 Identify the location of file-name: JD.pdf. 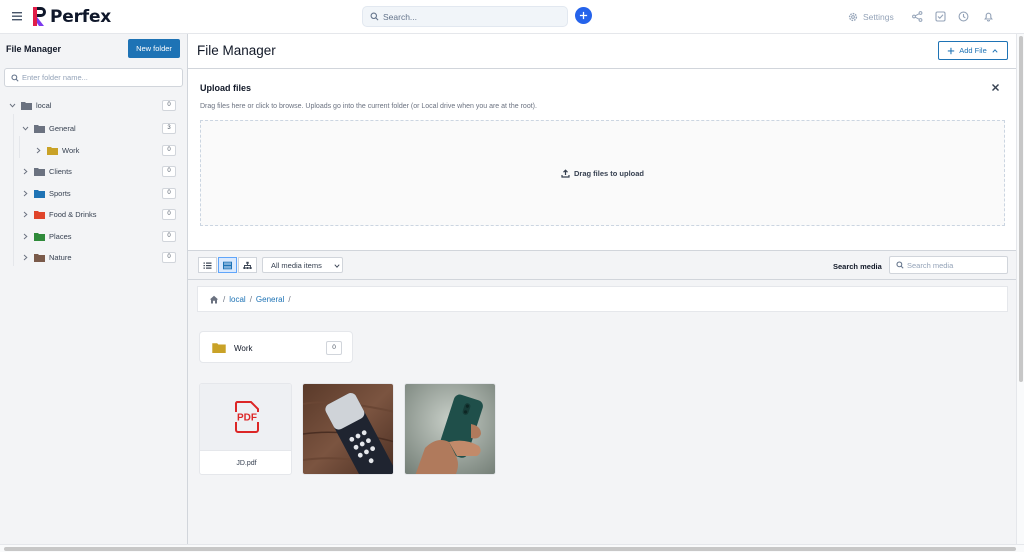
(245, 462).